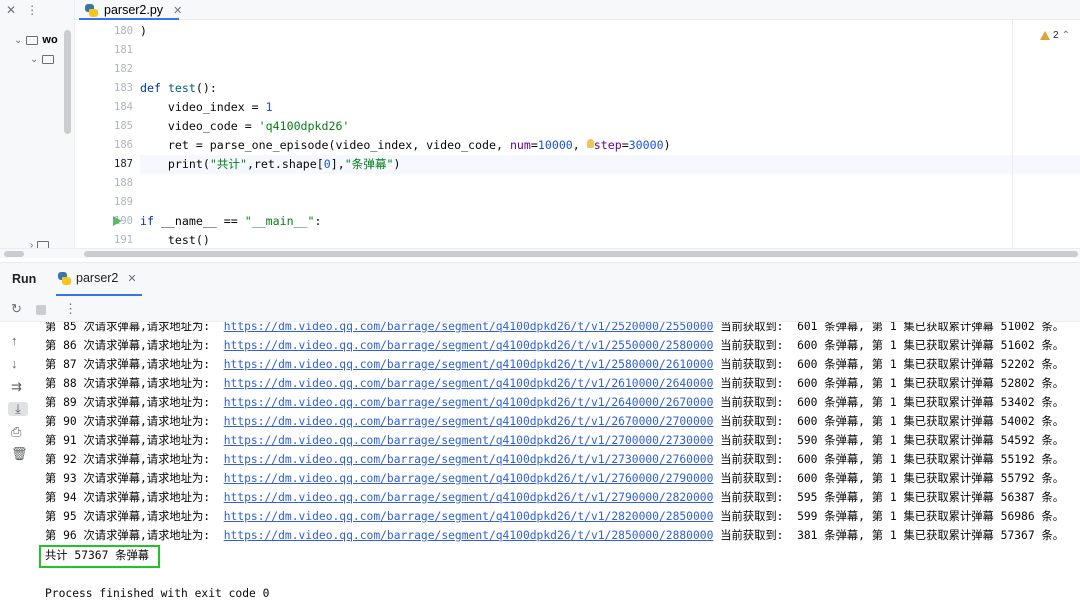  What do you see at coordinates (1066, 35) in the screenshot?
I see `chevron-up-icon: ⌃` at bounding box center [1066, 35].